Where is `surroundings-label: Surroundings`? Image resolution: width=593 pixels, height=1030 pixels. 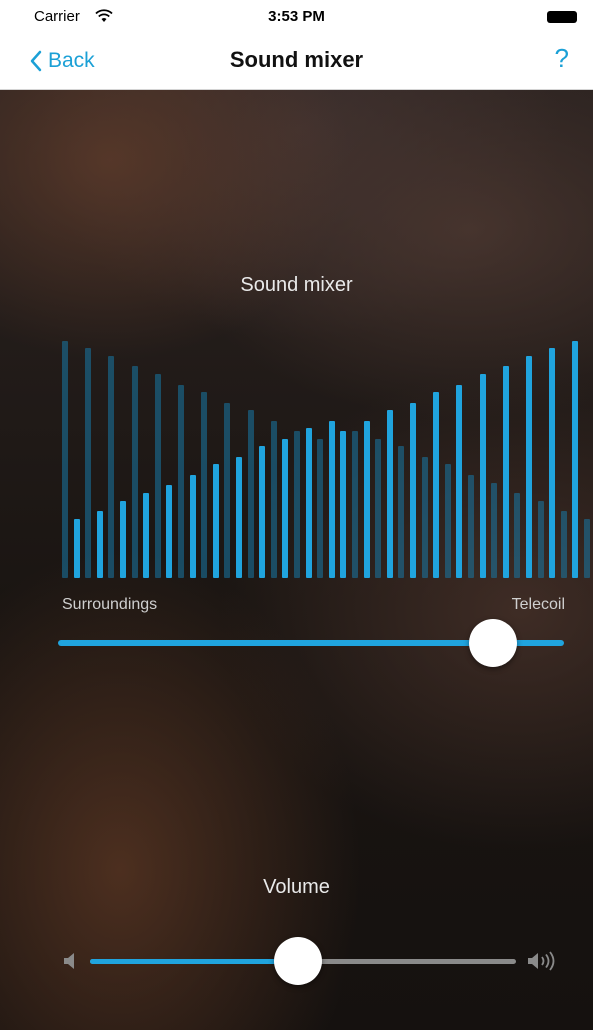
surroundings-label: Surroundings is located at coordinates (110, 604).